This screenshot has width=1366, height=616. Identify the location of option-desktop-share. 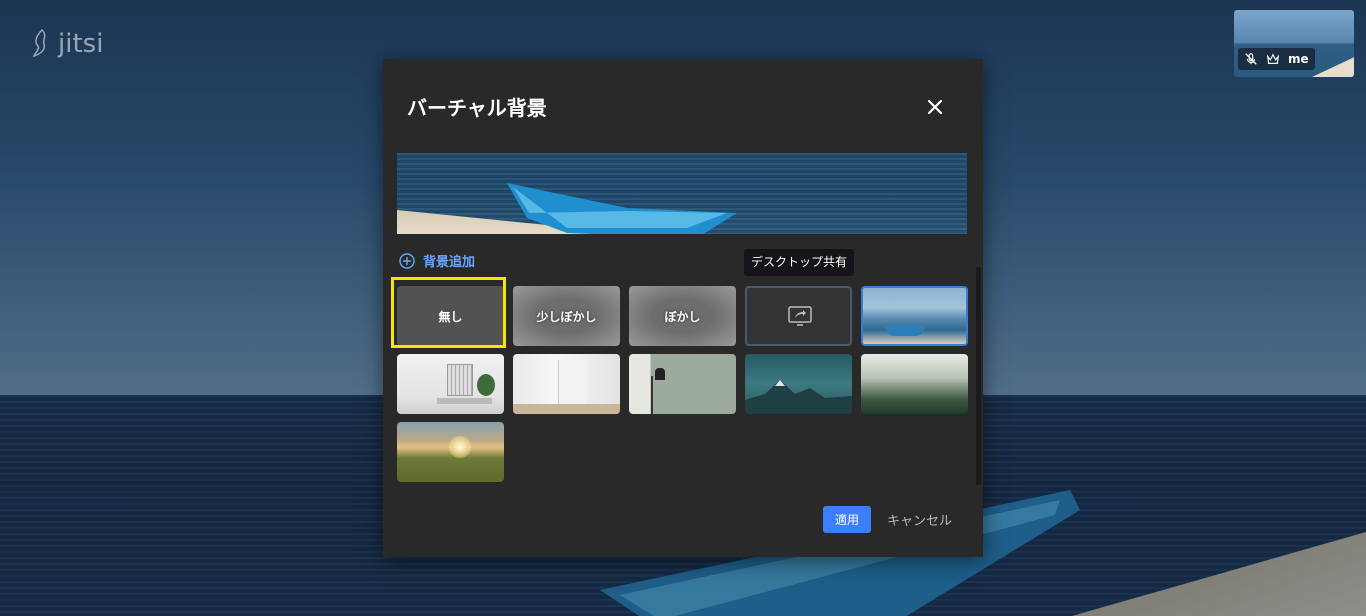
(798, 316).